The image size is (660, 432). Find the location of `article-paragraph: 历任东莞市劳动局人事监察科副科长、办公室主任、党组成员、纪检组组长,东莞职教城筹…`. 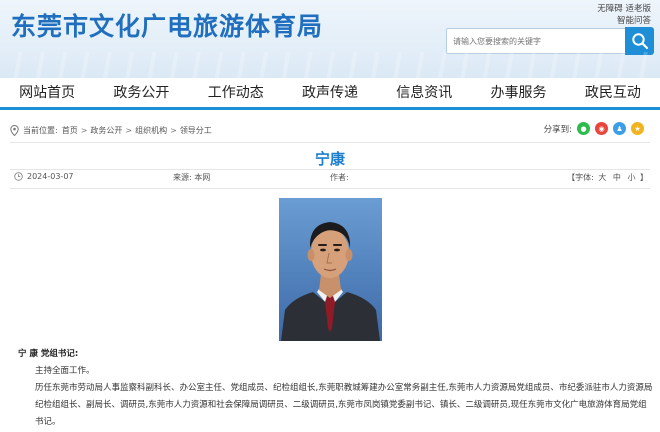

article-paragraph: 历任东莞市劳动局人事监察科副科长、办公室主任、党组成员、纪检组组长,东莞职教城筹… is located at coordinates (344, 405).